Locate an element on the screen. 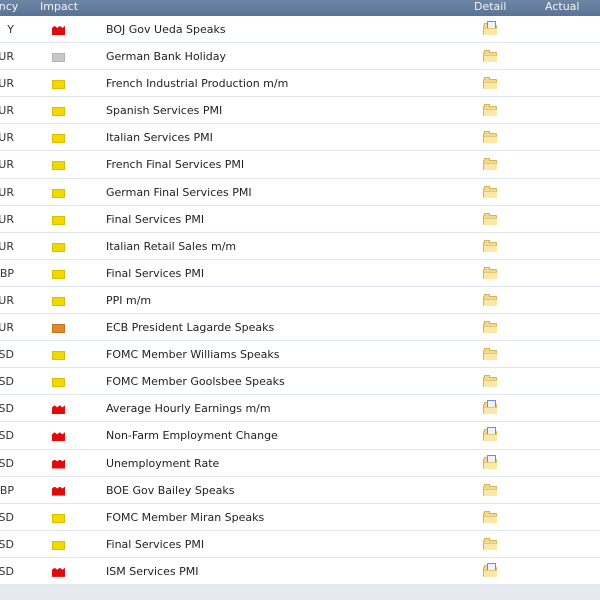 This screenshot has height=600, width=600. table-row: SD FOMC Member Williams Speaks is located at coordinates (300, 355).